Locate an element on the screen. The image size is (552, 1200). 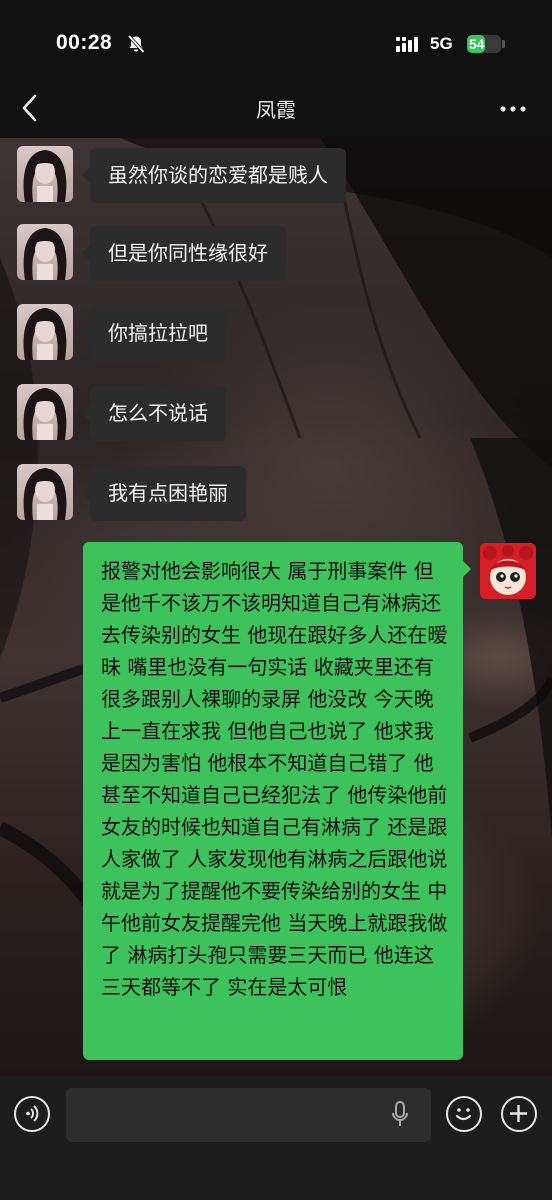
chat-title: 凤霞 is located at coordinates (276, 110).